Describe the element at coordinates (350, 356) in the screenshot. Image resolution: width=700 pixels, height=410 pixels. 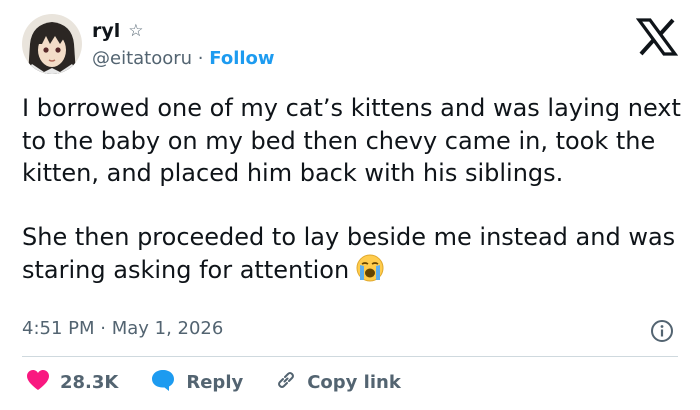
I see `divider` at that location.